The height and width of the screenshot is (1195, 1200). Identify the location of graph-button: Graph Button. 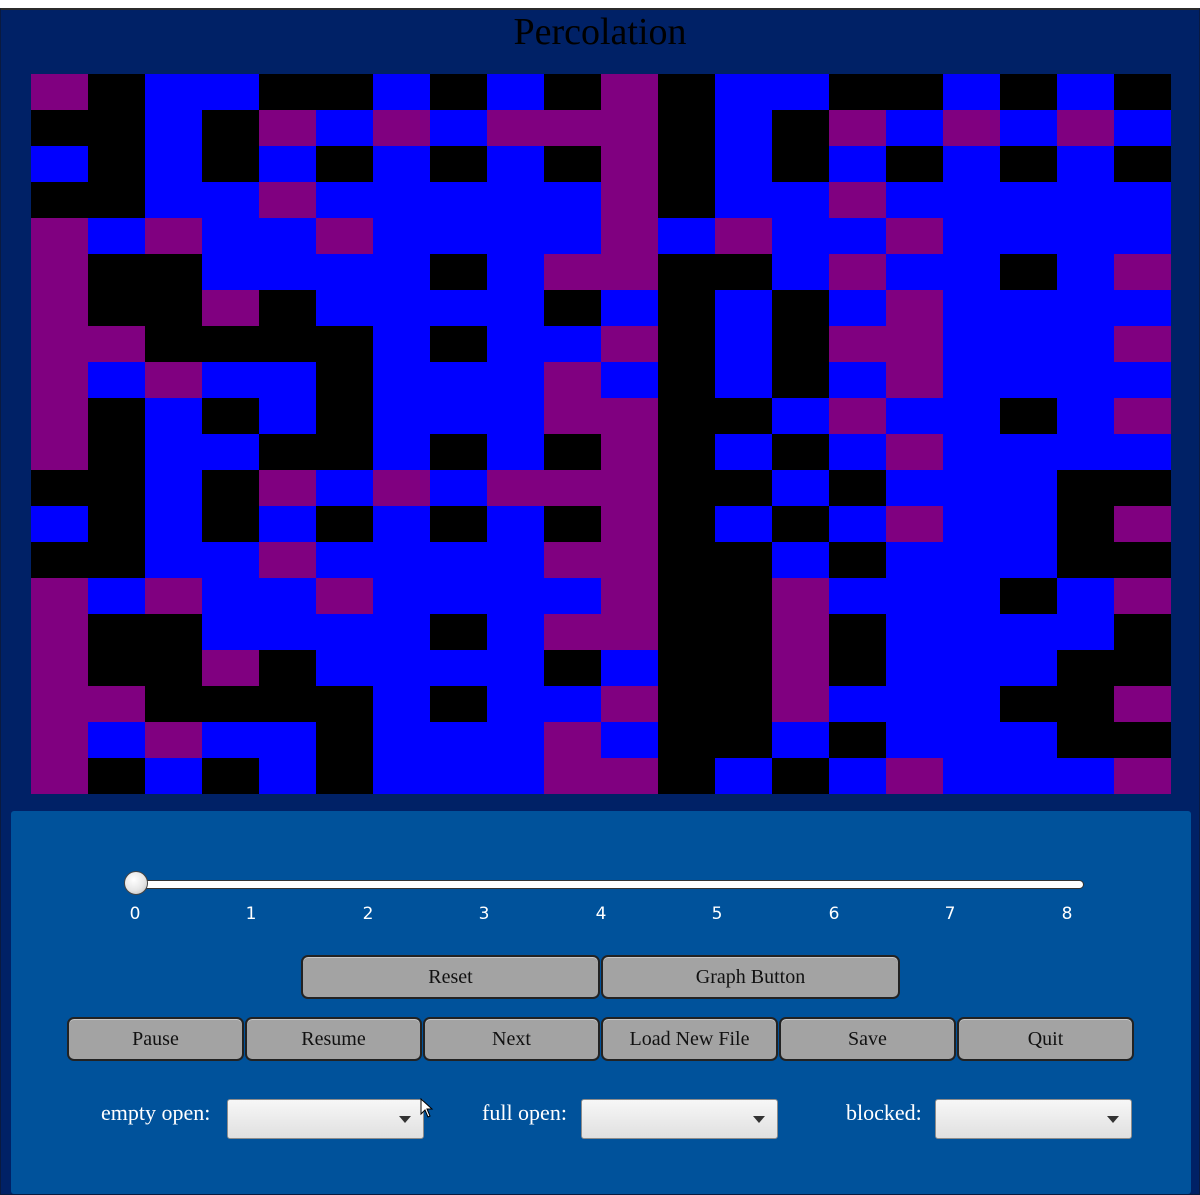
(750, 977).